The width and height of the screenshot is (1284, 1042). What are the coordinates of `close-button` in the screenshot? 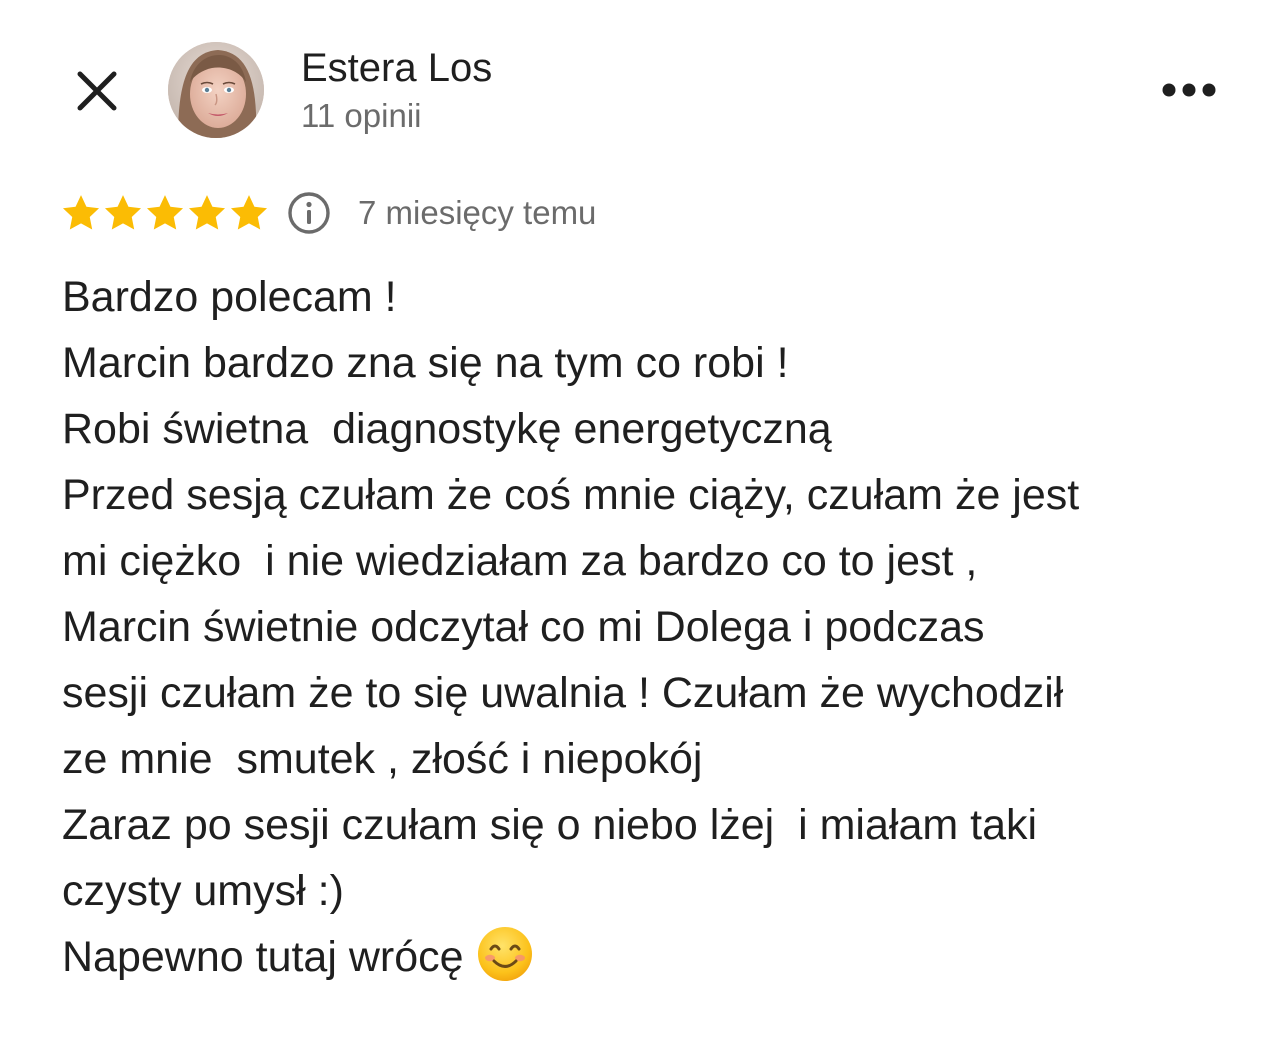 It's located at (97, 91).